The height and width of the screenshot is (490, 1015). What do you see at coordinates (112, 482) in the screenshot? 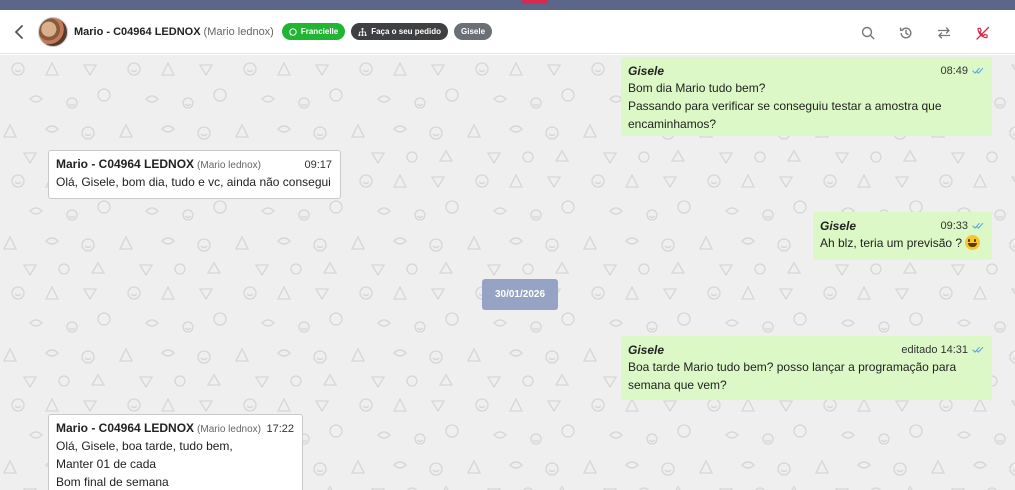
I see `message-text-line: Bom final de semana` at bounding box center [112, 482].